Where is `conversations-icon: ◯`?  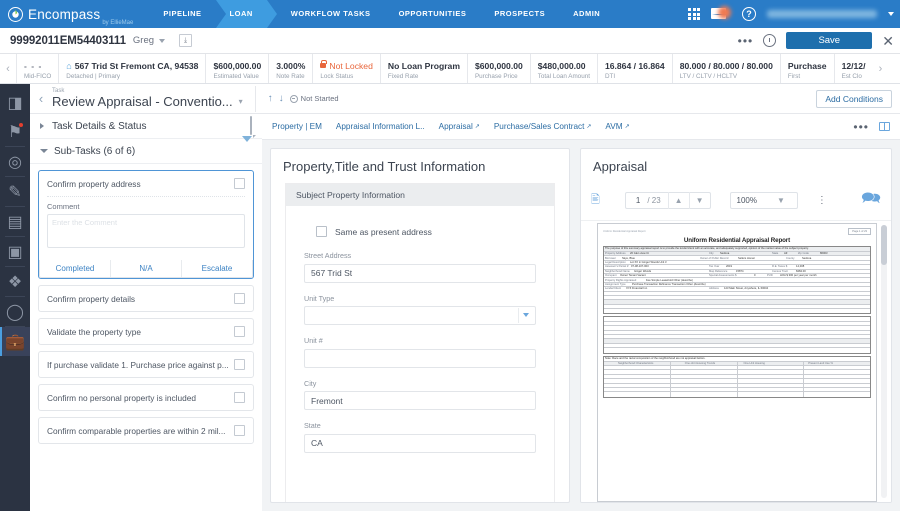 conversations-icon: ◯ is located at coordinates (15, 311).